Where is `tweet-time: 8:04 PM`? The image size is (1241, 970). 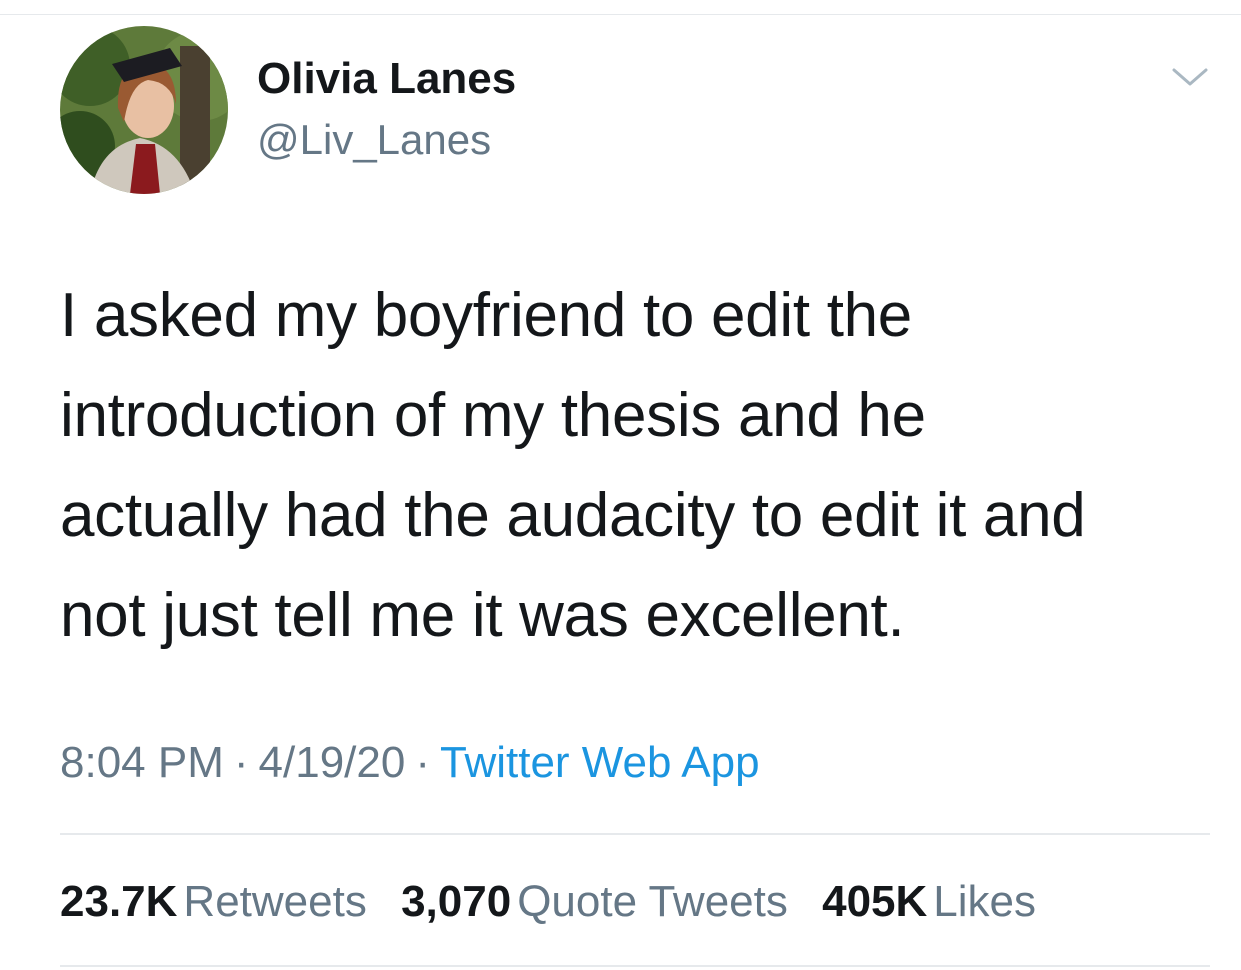 tweet-time: 8:04 PM is located at coordinates (142, 762).